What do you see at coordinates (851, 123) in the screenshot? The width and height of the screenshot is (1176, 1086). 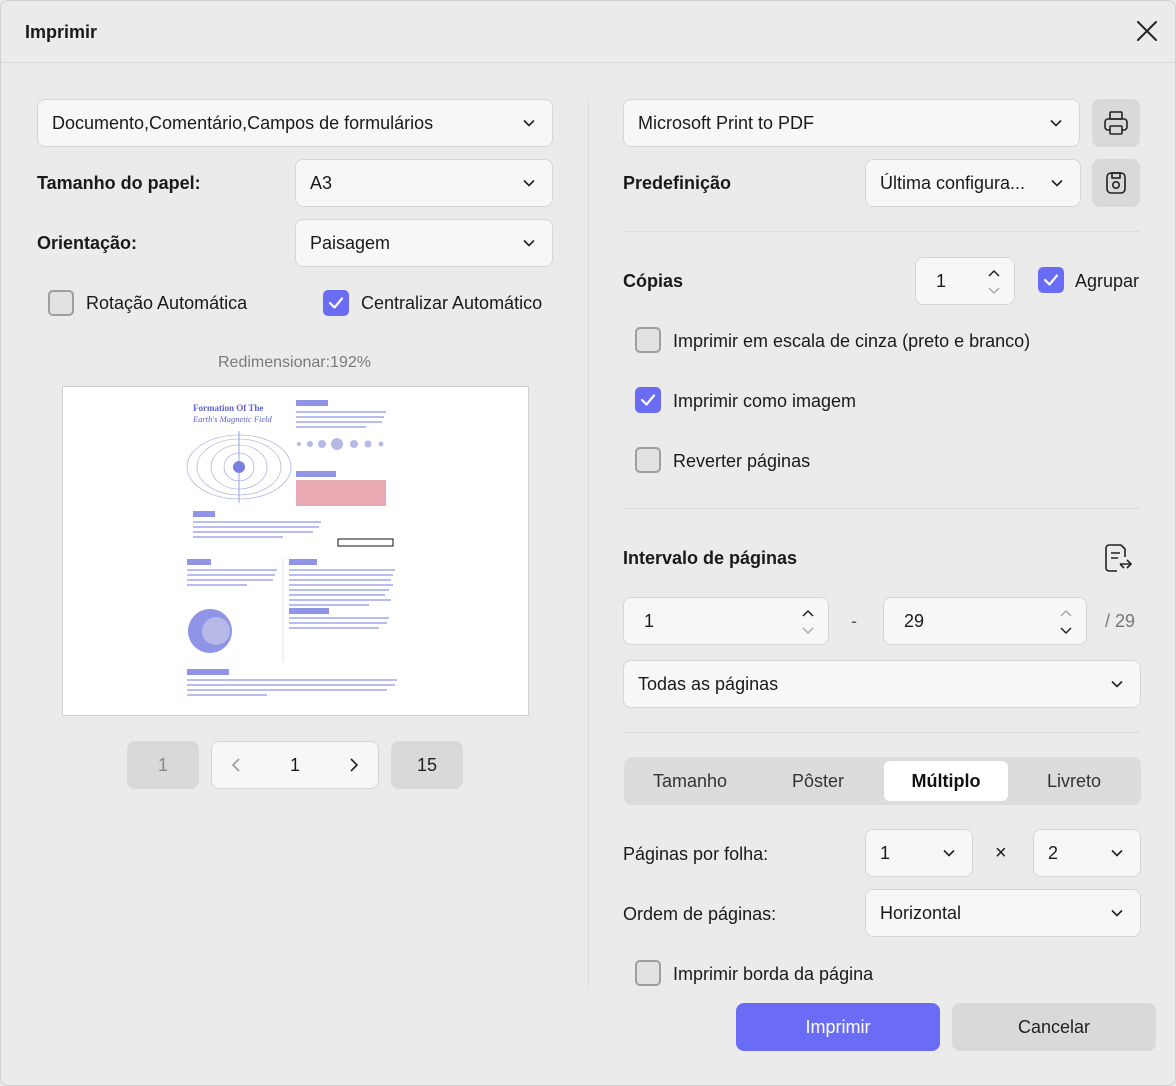 I see `printer-select: Microsoft Print to PDF` at bounding box center [851, 123].